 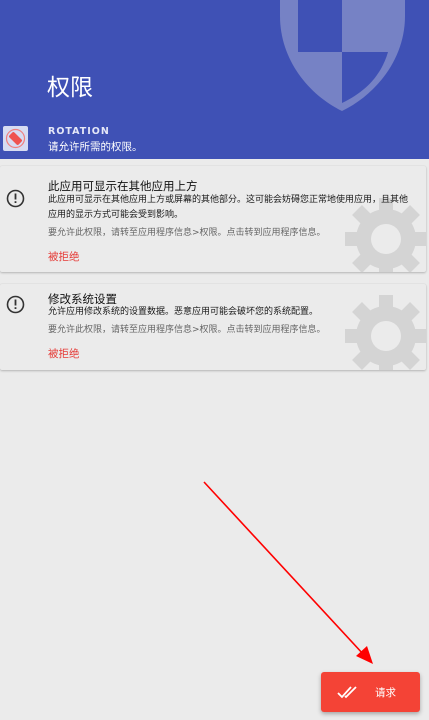 I want to click on permission-title: 此应用可显示在其他应用上方, so click(x=123, y=186).